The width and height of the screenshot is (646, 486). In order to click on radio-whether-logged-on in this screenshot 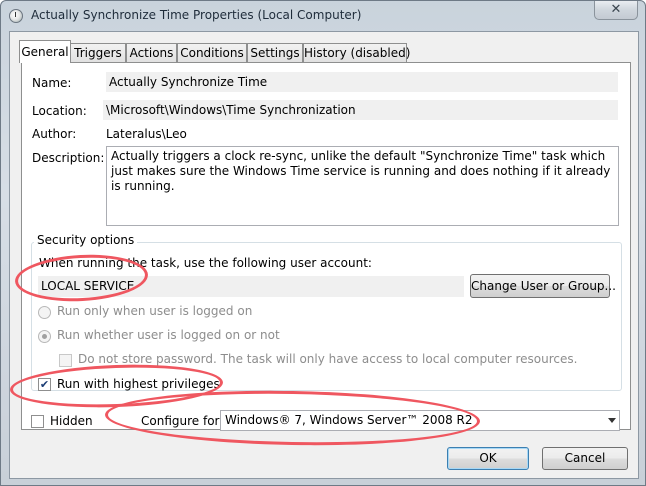, I will do `click(44, 336)`.